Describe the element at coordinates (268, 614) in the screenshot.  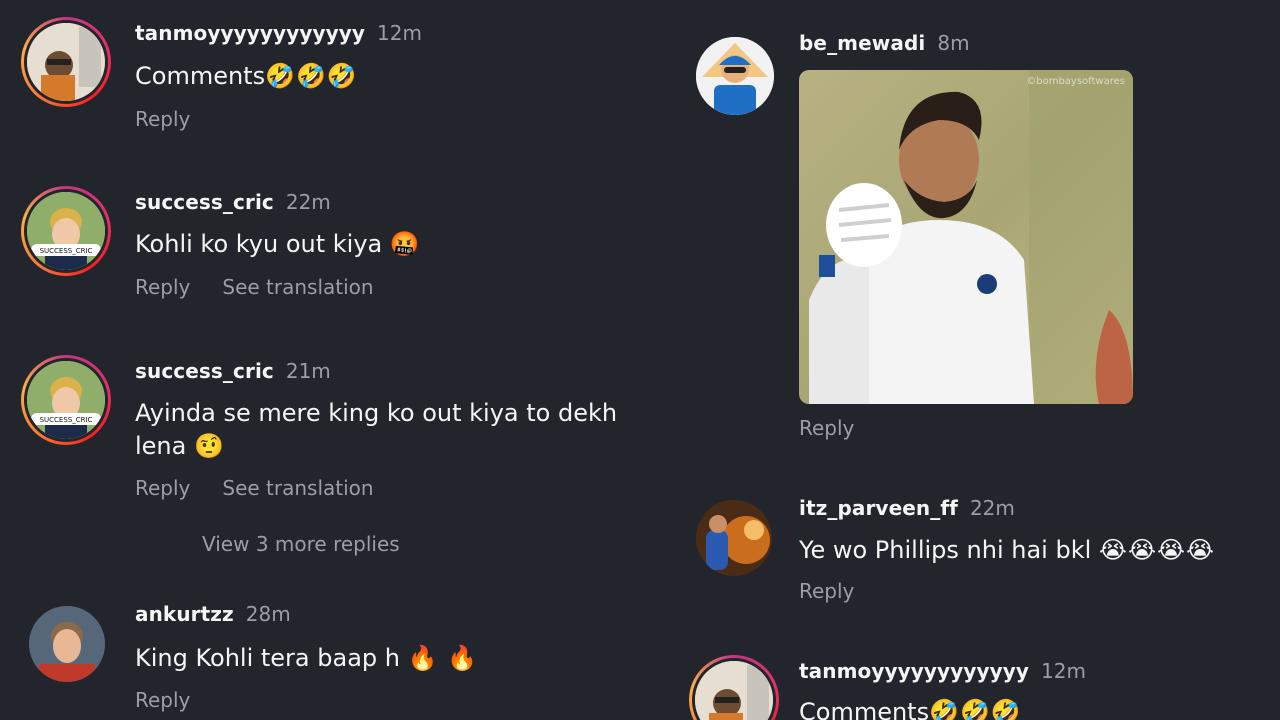
I see `timestamp: 28m` at that location.